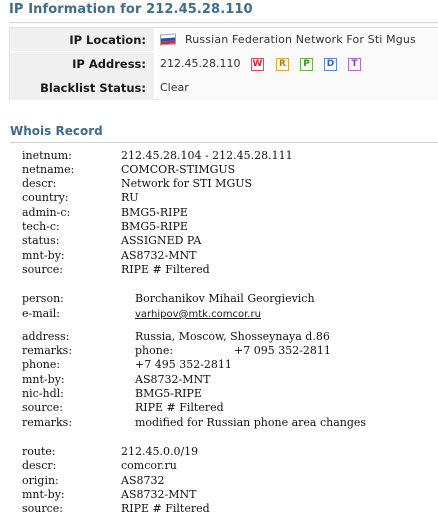 This screenshot has width=438, height=526. What do you see at coordinates (207, 155) in the screenshot?
I see `whois-value: 212.45.28.104 - 212.45.28.111` at bounding box center [207, 155].